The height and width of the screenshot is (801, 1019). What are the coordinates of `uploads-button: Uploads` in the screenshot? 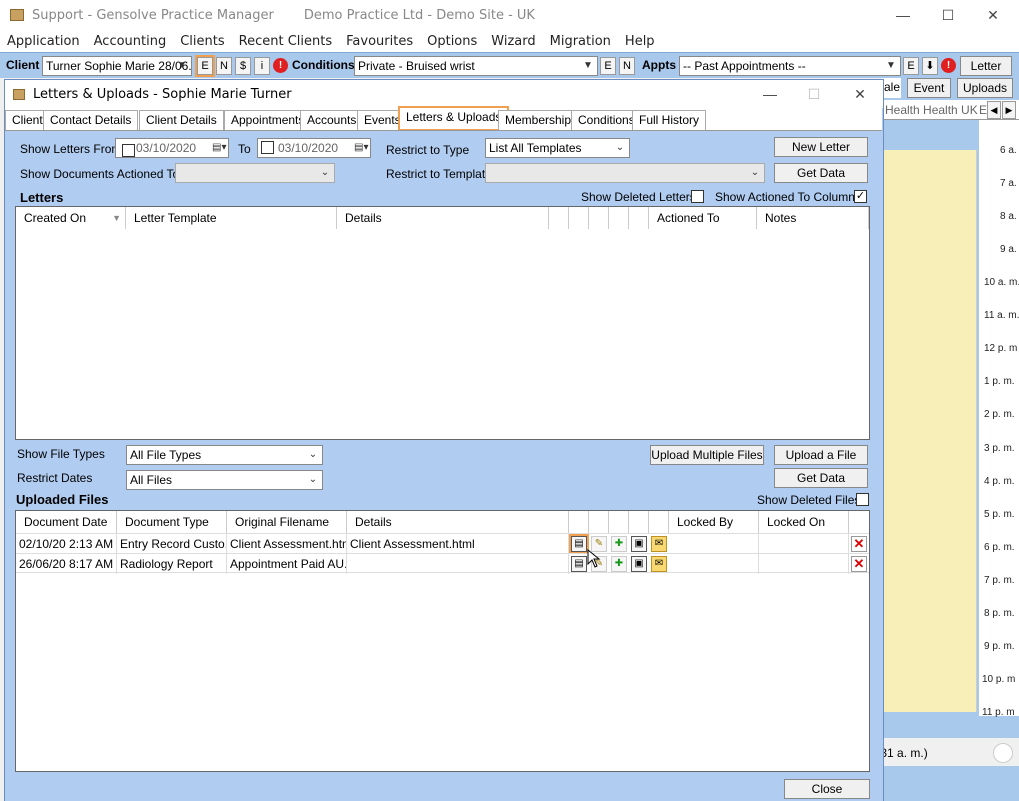 It's located at (985, 88).